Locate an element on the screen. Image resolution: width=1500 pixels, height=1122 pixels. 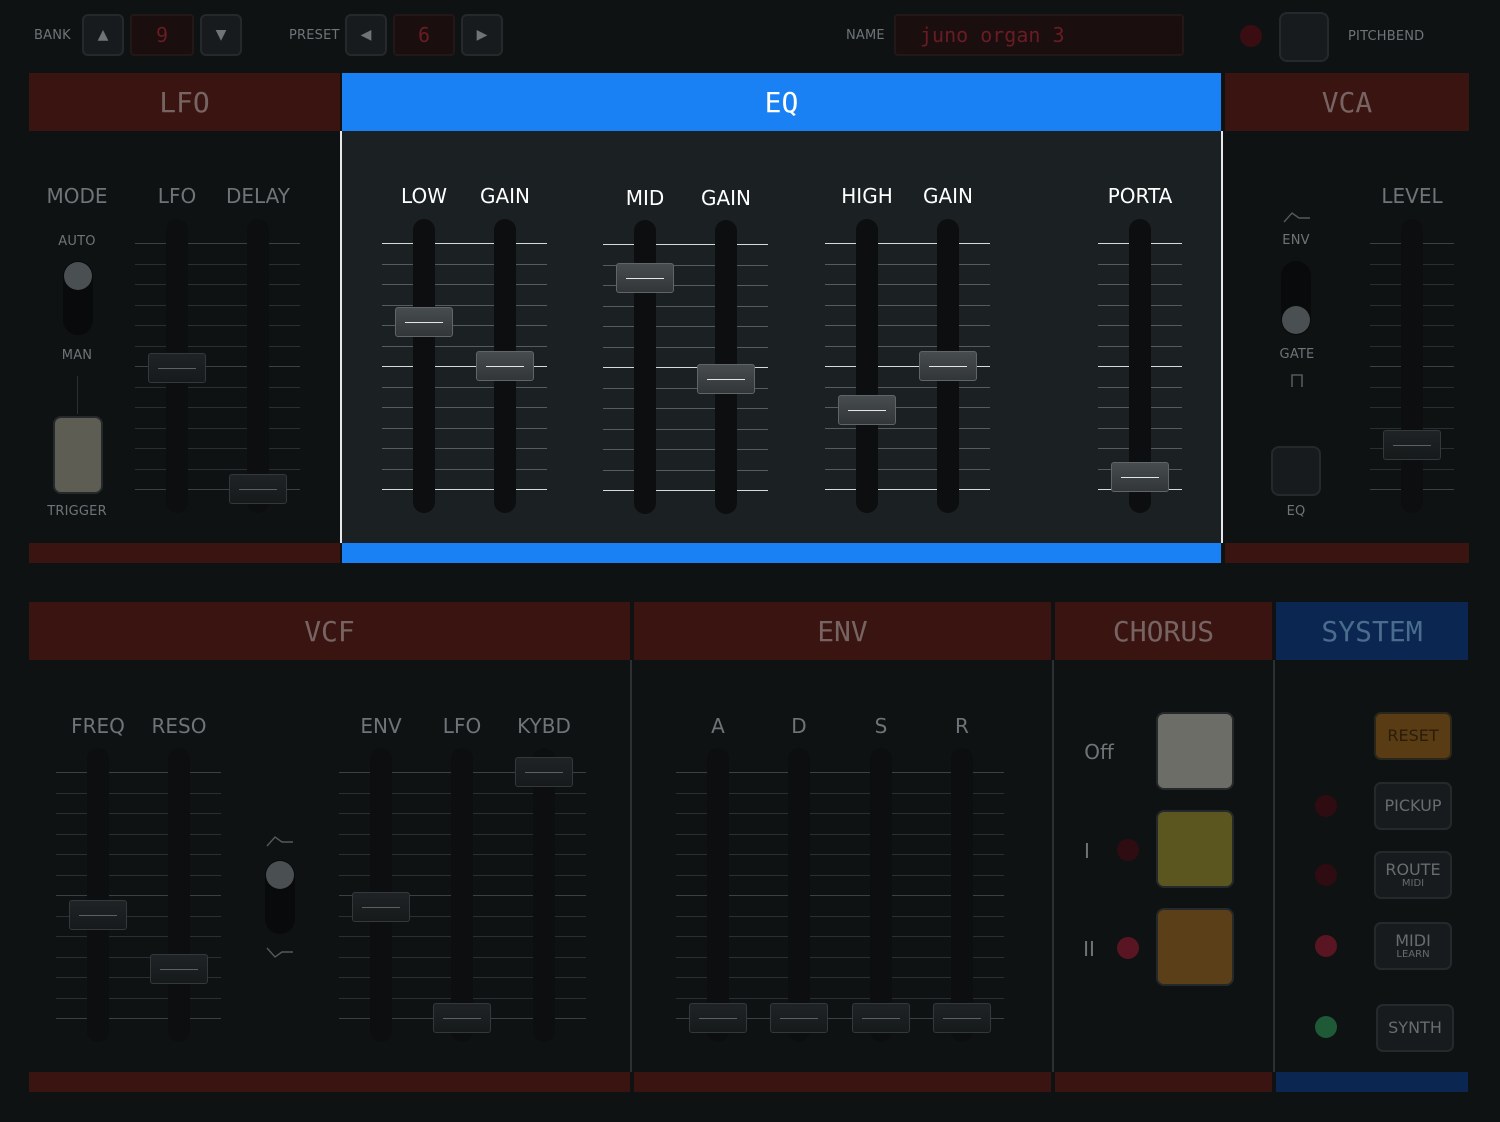
vcf-reso-slider-track is located at coordinates (179, 895).